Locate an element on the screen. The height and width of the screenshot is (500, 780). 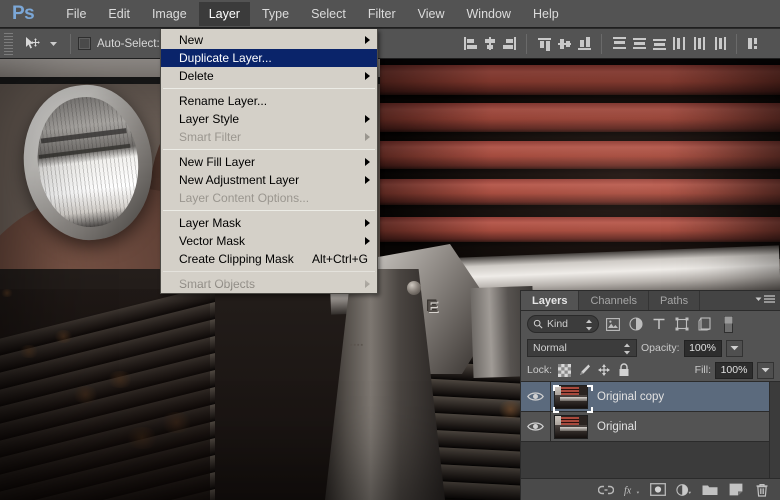
add-layer-mask-icon is located at coordinates (658, 490).